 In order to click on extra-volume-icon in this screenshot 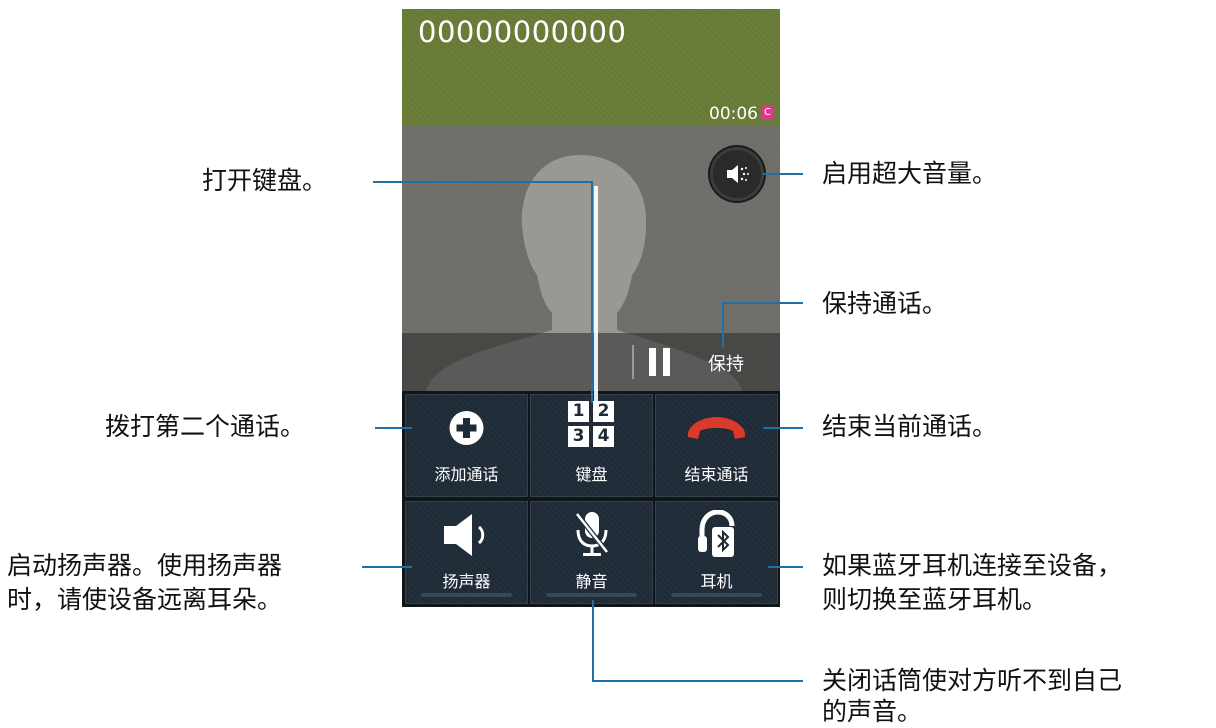, I will do `click(738, 174)`.